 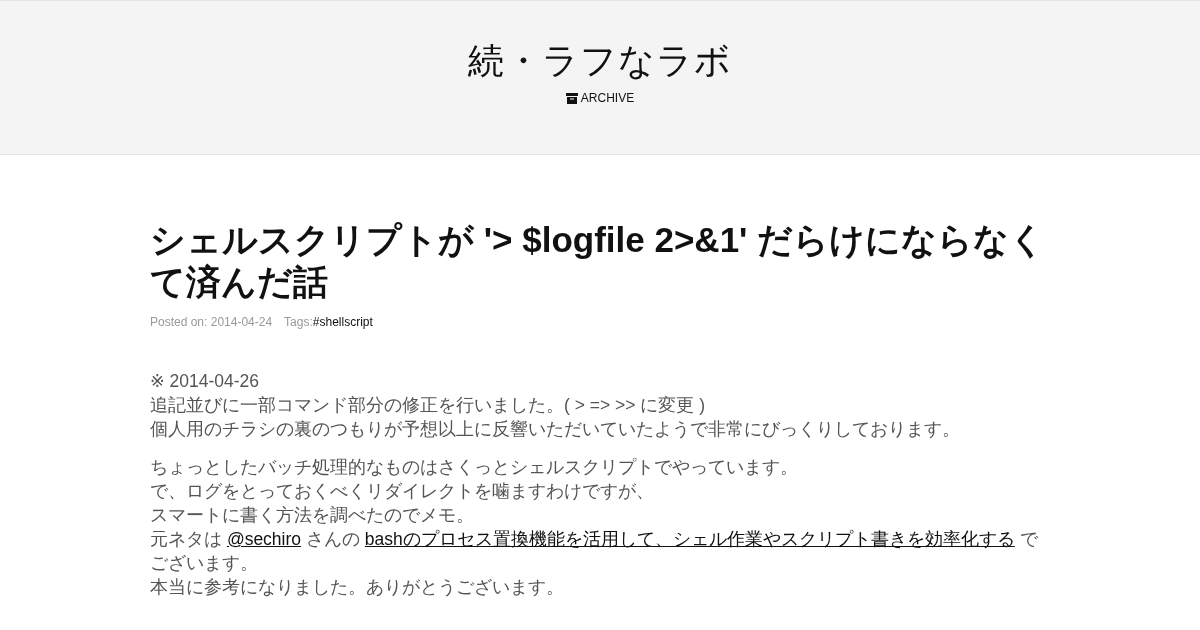 What do you see at coordinates (598, 261) in the screenshot?
I see `post-title: シェルスクリプトが '> $logfile 2>&1' だらけにならなくて済んだ話` at bounding box center [598, 261].